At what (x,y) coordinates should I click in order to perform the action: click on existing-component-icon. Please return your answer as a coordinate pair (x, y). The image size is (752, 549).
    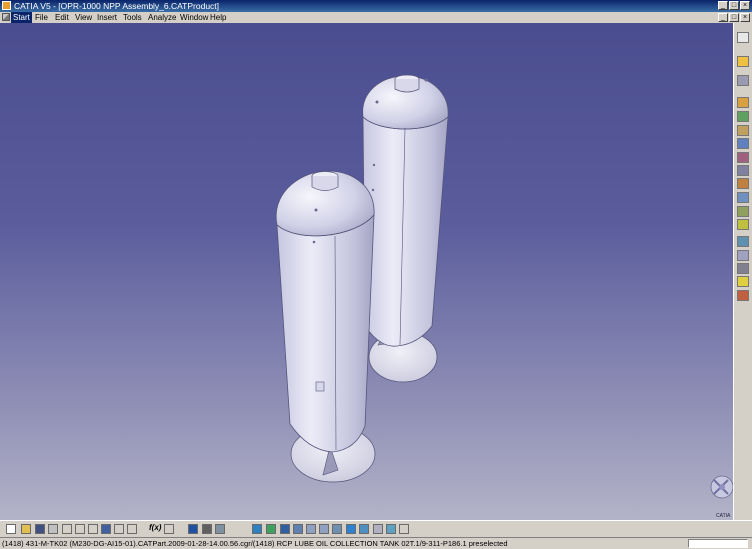
    Looking at the image, I should click on (743, 143).